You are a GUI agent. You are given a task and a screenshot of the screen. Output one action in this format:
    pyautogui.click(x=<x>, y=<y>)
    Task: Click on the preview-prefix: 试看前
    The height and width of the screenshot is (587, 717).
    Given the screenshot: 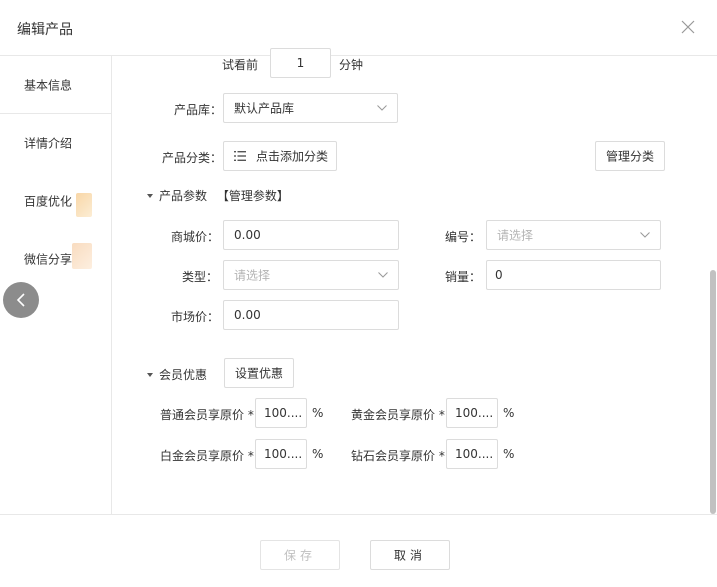 What is the action you would take?
    pyautogui.click(x=240, y=65)
    